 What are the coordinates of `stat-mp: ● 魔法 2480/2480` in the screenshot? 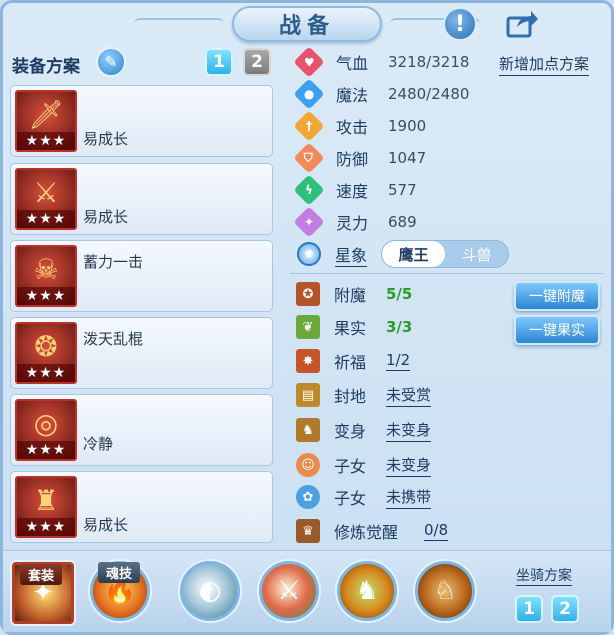 It's located at (381, 94).